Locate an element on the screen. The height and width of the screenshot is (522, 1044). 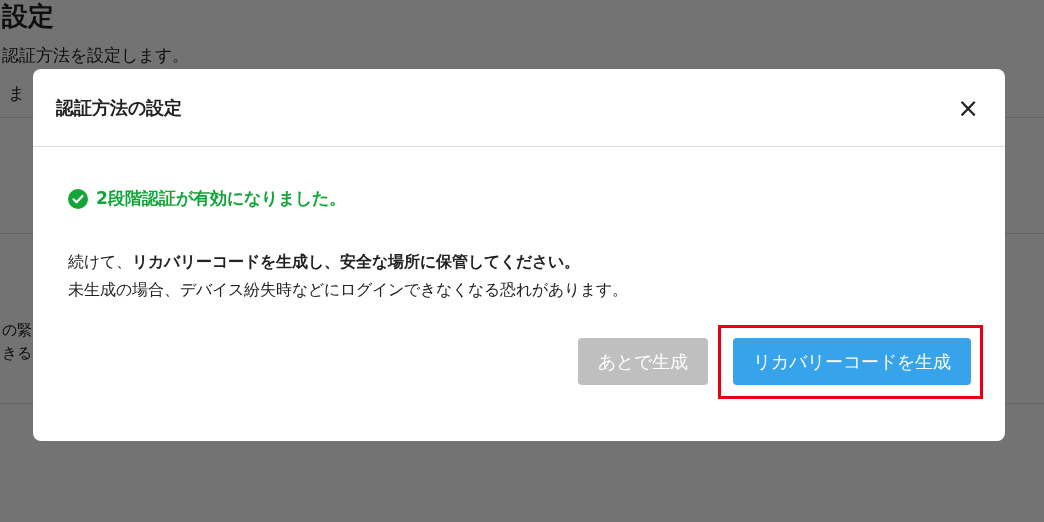
page-heading: 設定 is located at coordinates (28, 16).